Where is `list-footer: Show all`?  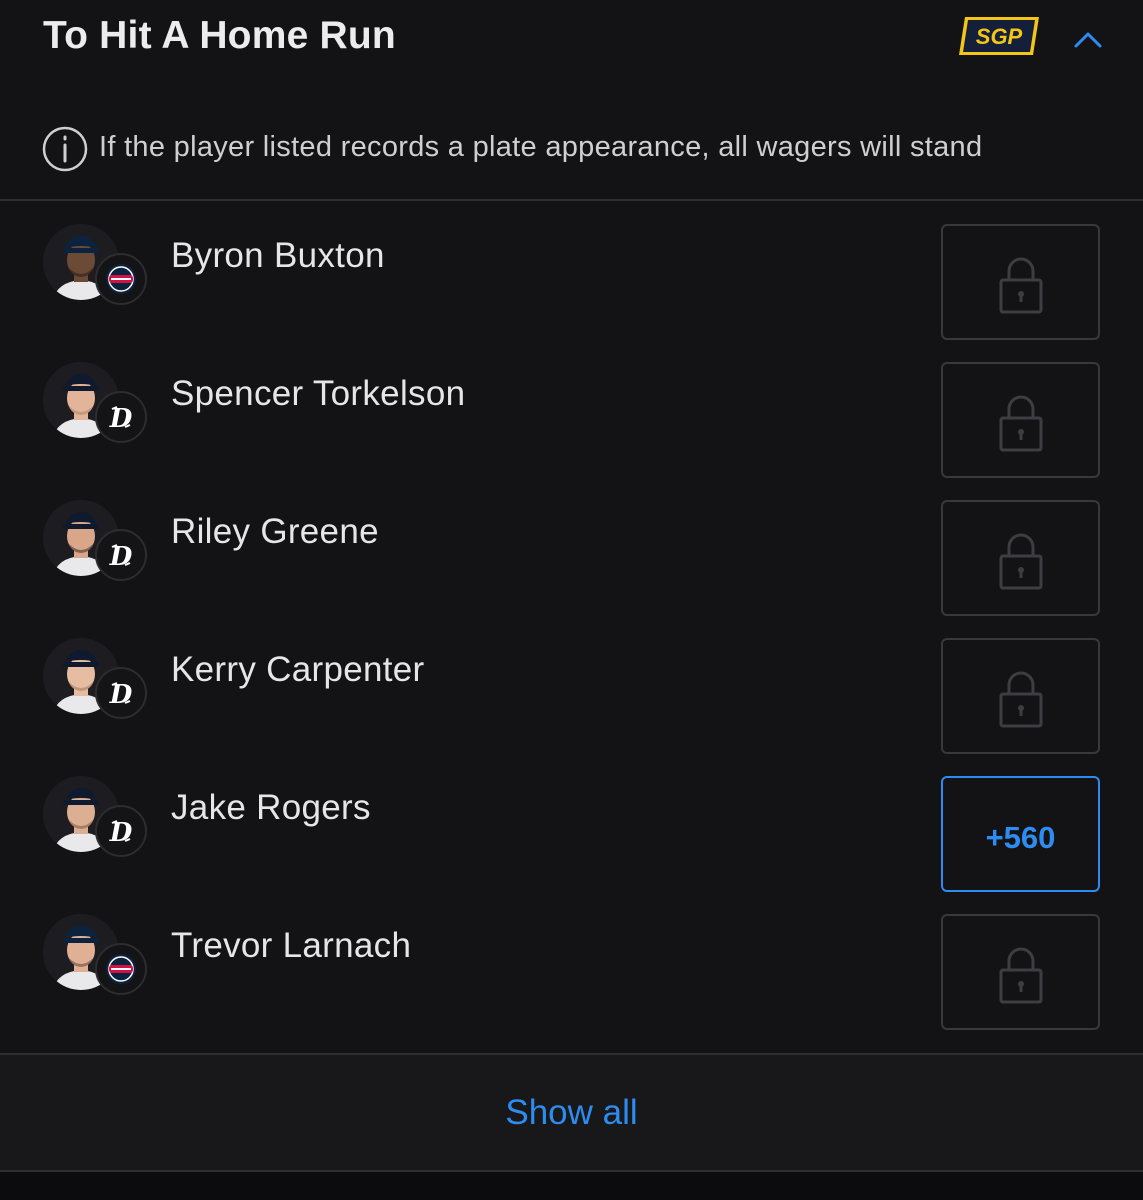
list-footer: Show all is located at coordinates (571, 1112).